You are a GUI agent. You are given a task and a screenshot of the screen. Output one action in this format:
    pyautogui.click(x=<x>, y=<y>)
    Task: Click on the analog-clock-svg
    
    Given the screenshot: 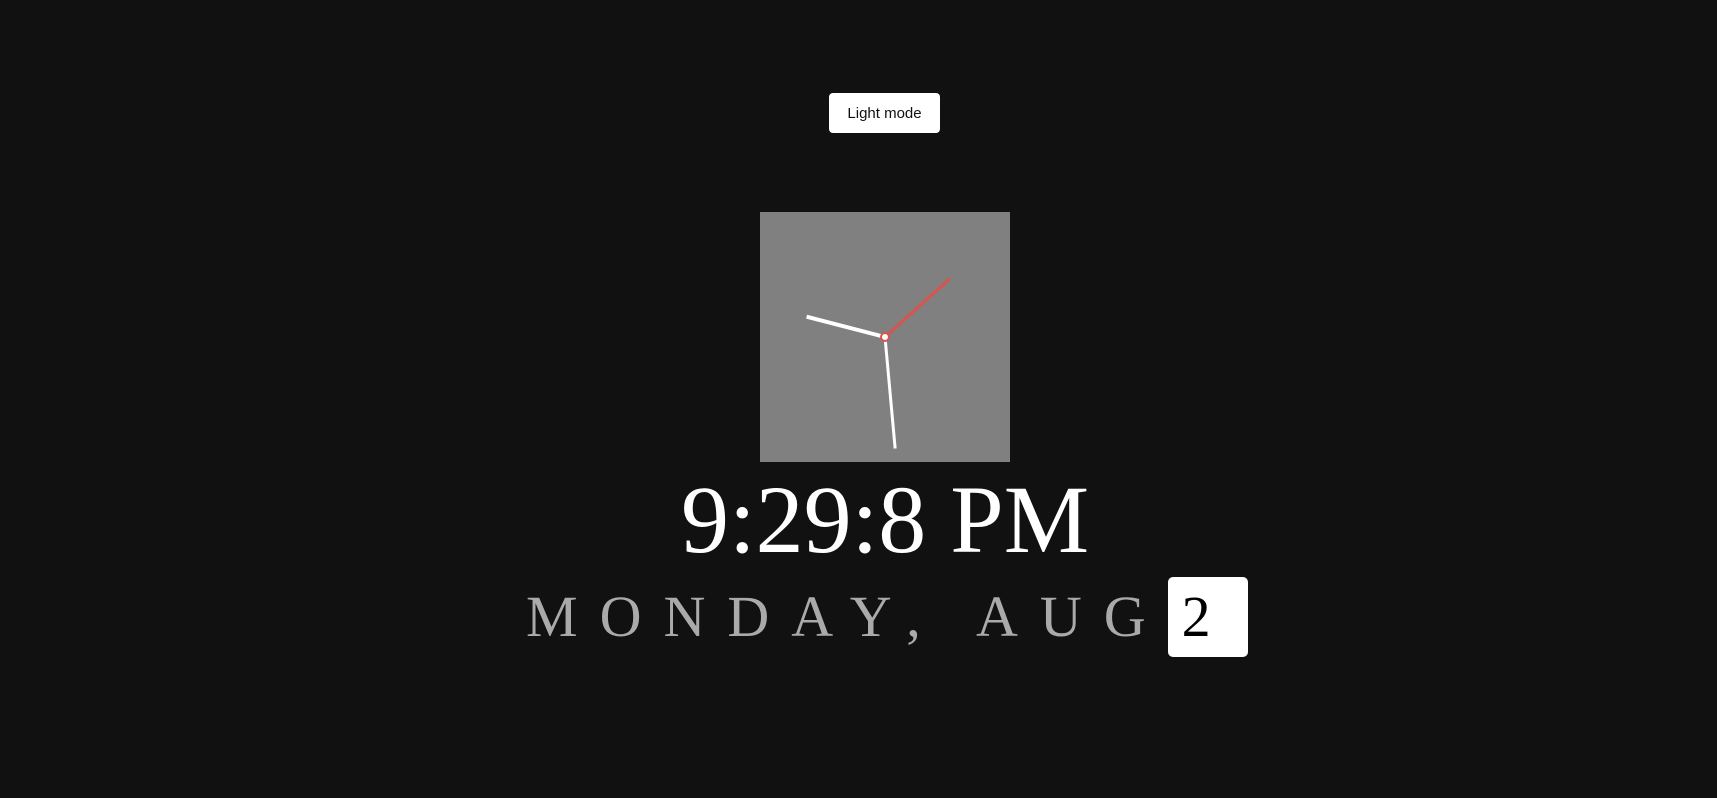 What is the action you would take?
    pyautogui.click(x=878, y=363)
    